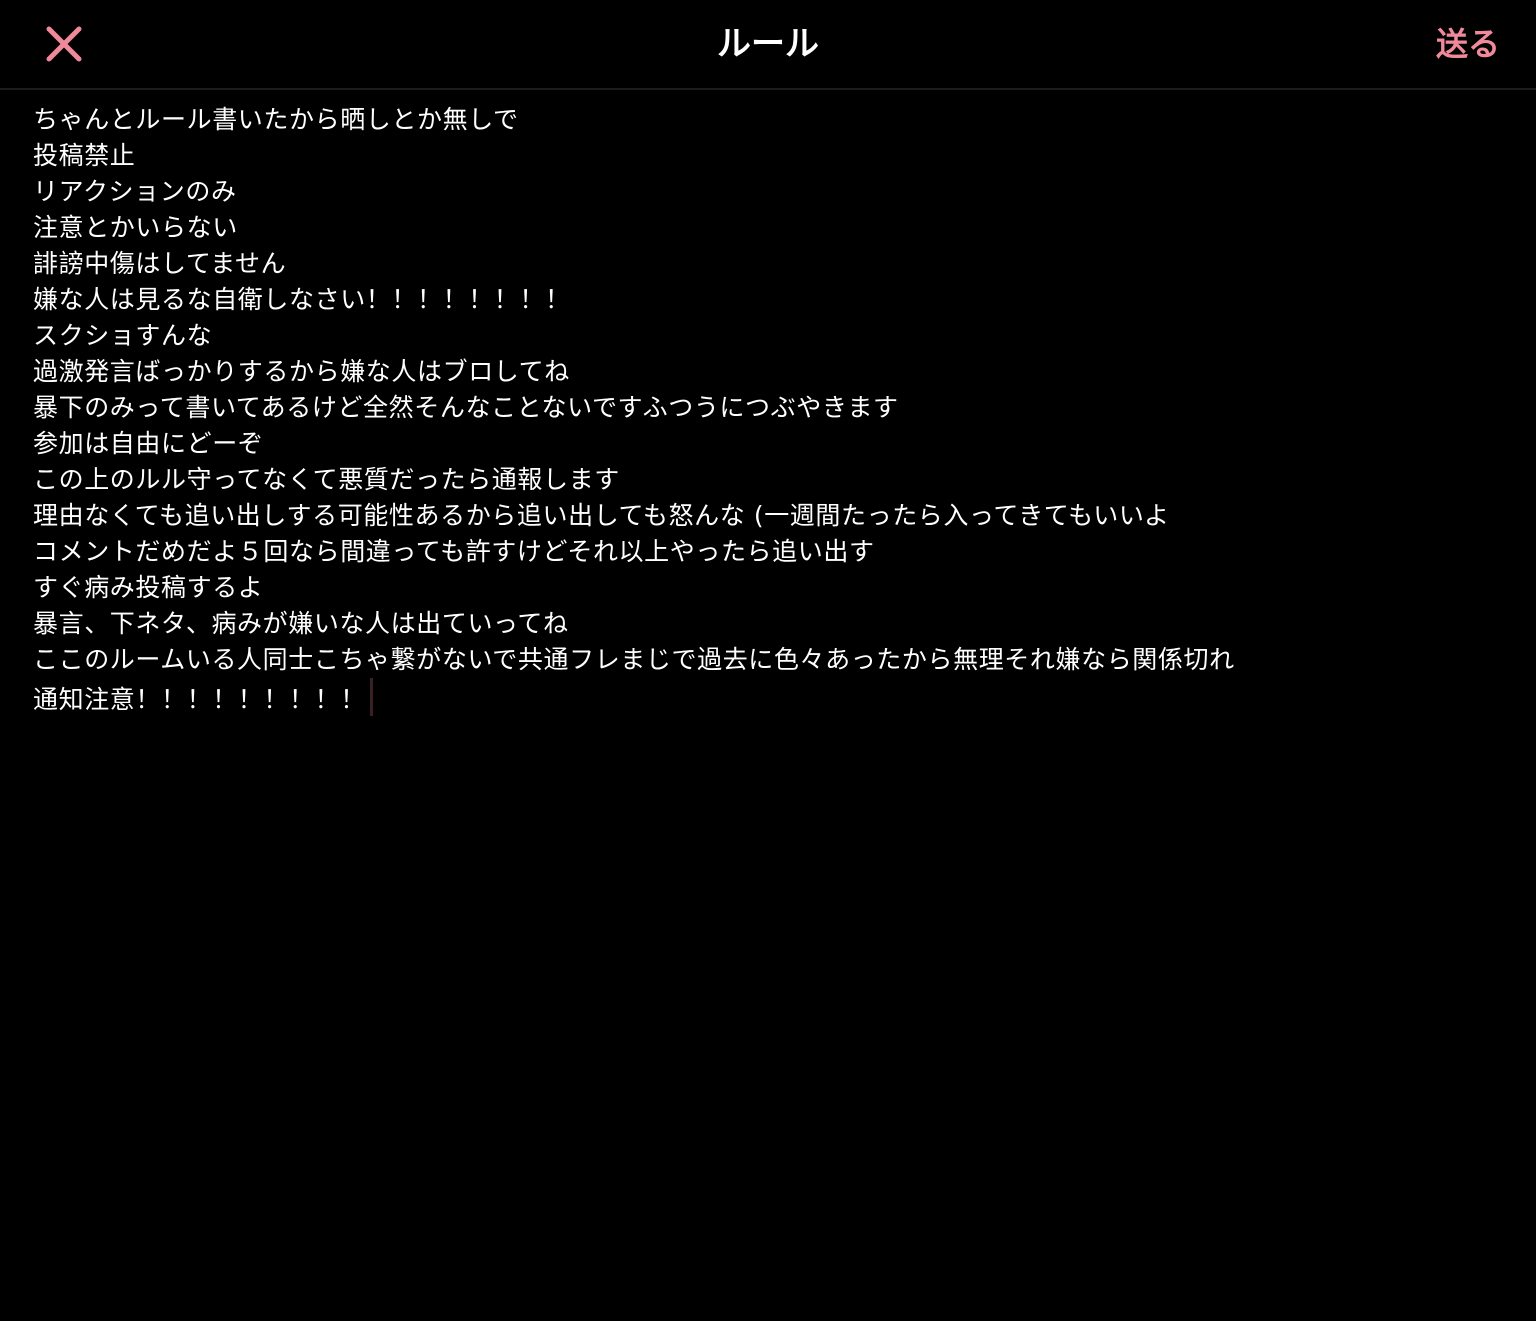 The width and height of the screenshot is (1536, 1321). I want to click on close-icon, so click(64, 44).